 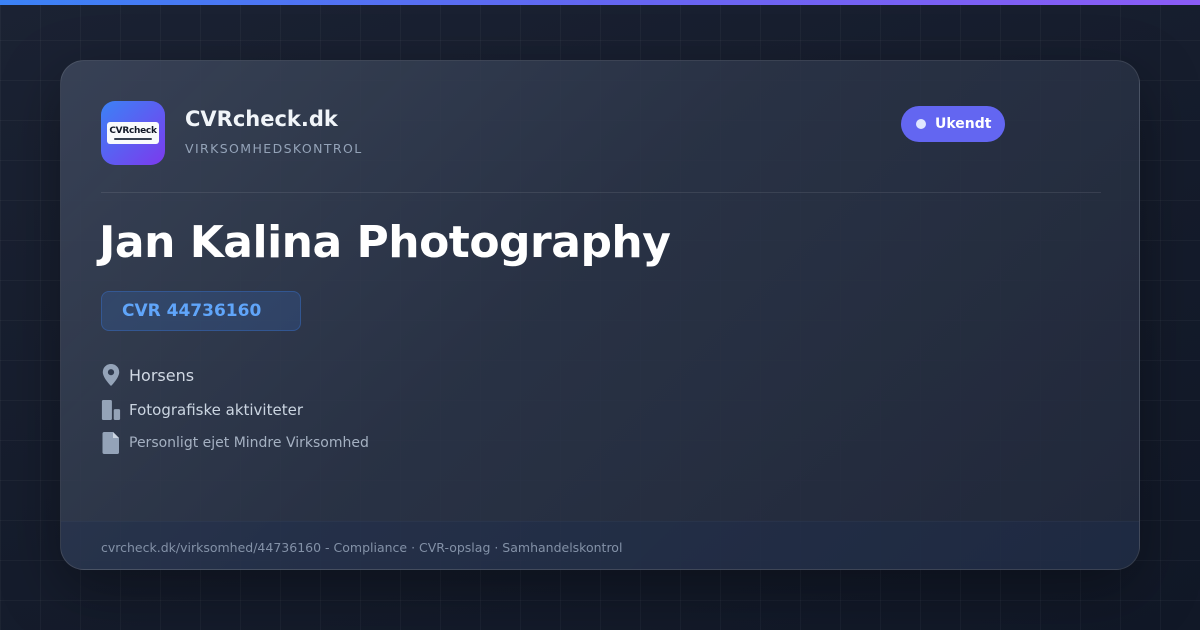 I want to click on status-badge: Ukendt, so click(x=953, y=124).